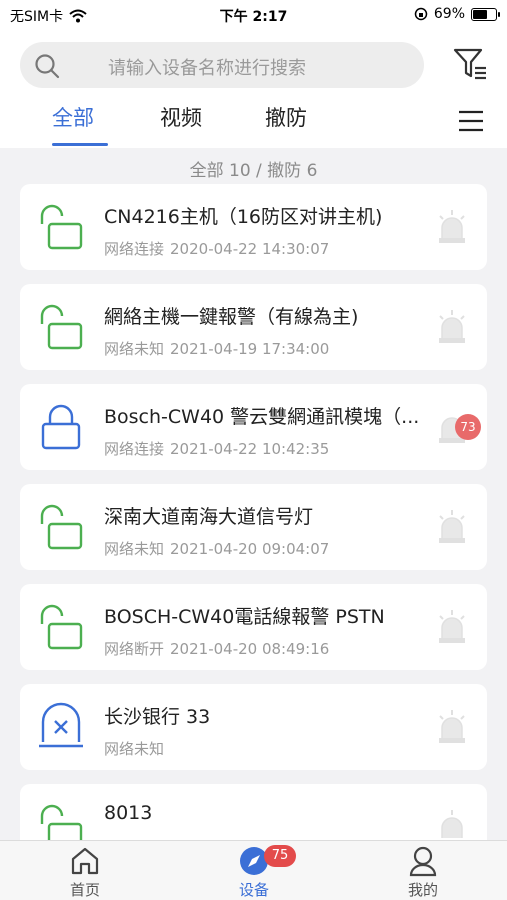 This screenshot has height=900, width=507. What do you see at coordinates (80, 144) in the screenshot?
I see `tab-underline` at bounding box center [80, 144].